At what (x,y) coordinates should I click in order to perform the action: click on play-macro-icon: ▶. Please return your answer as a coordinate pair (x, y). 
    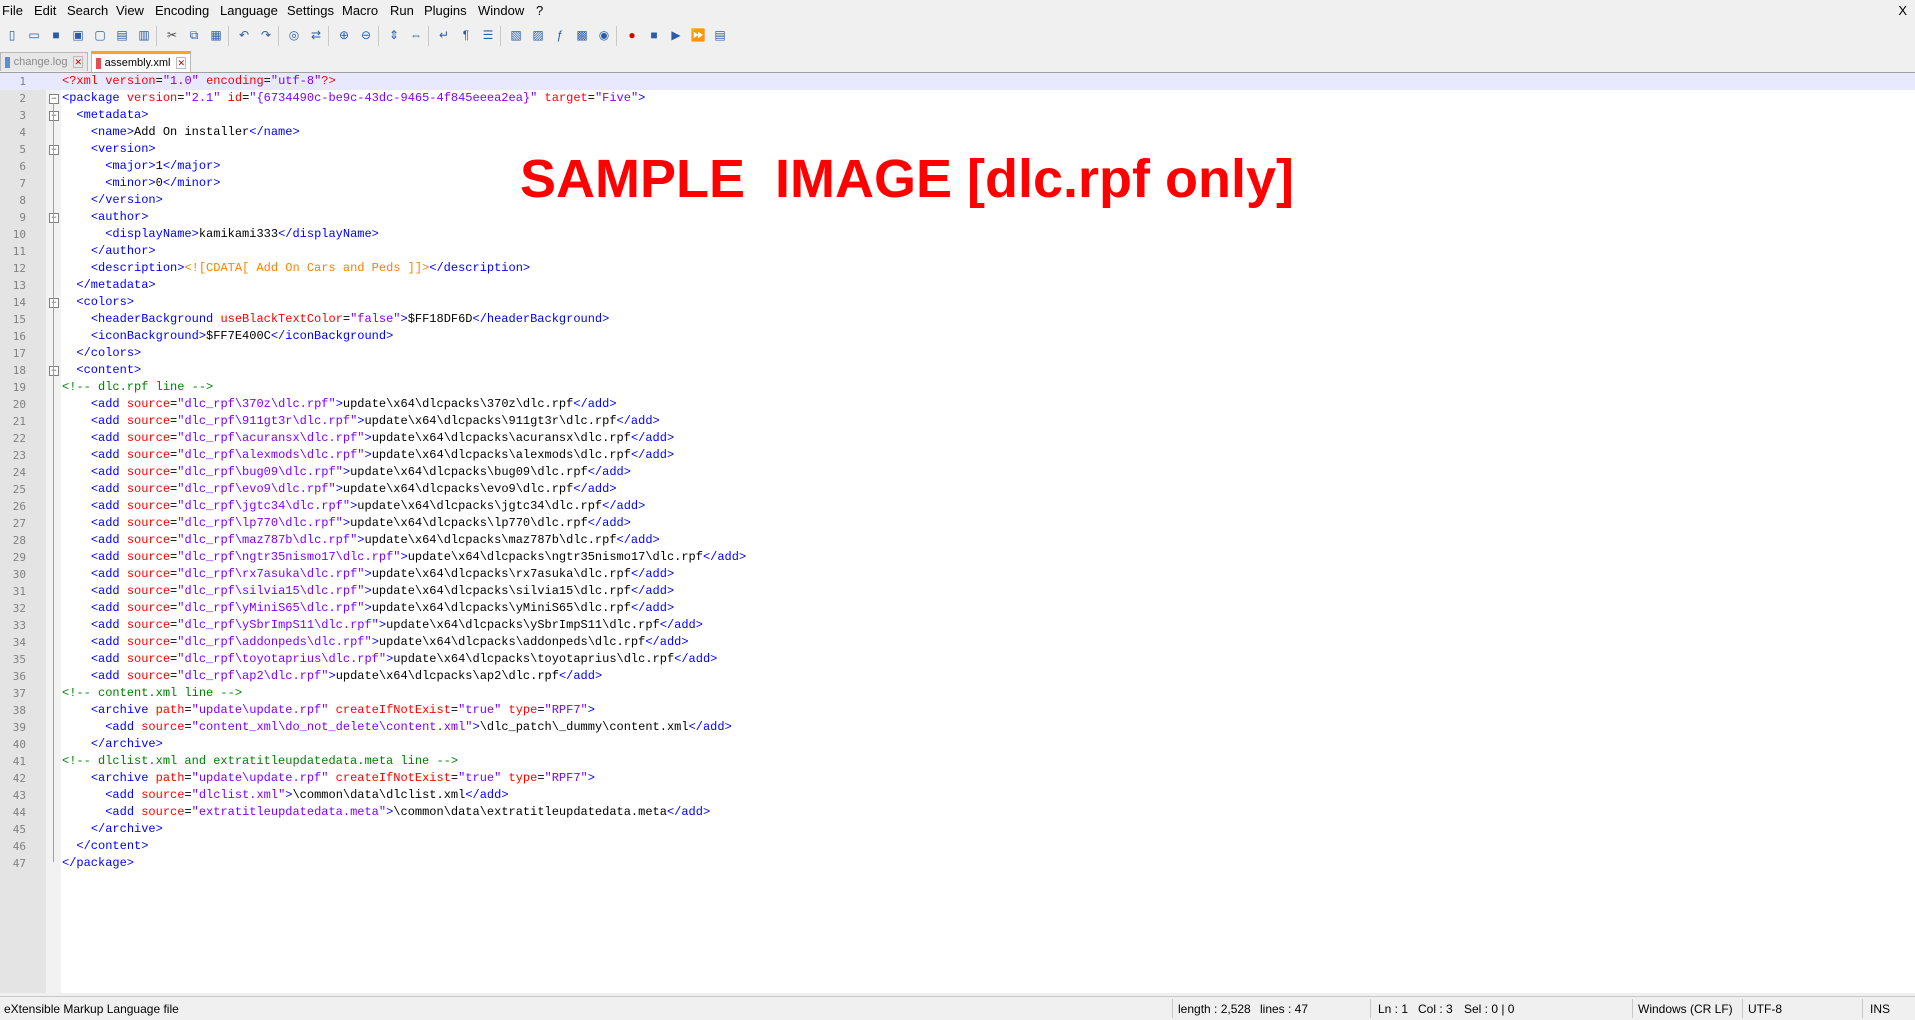
    Looking at the image, I should click on (676, 35).